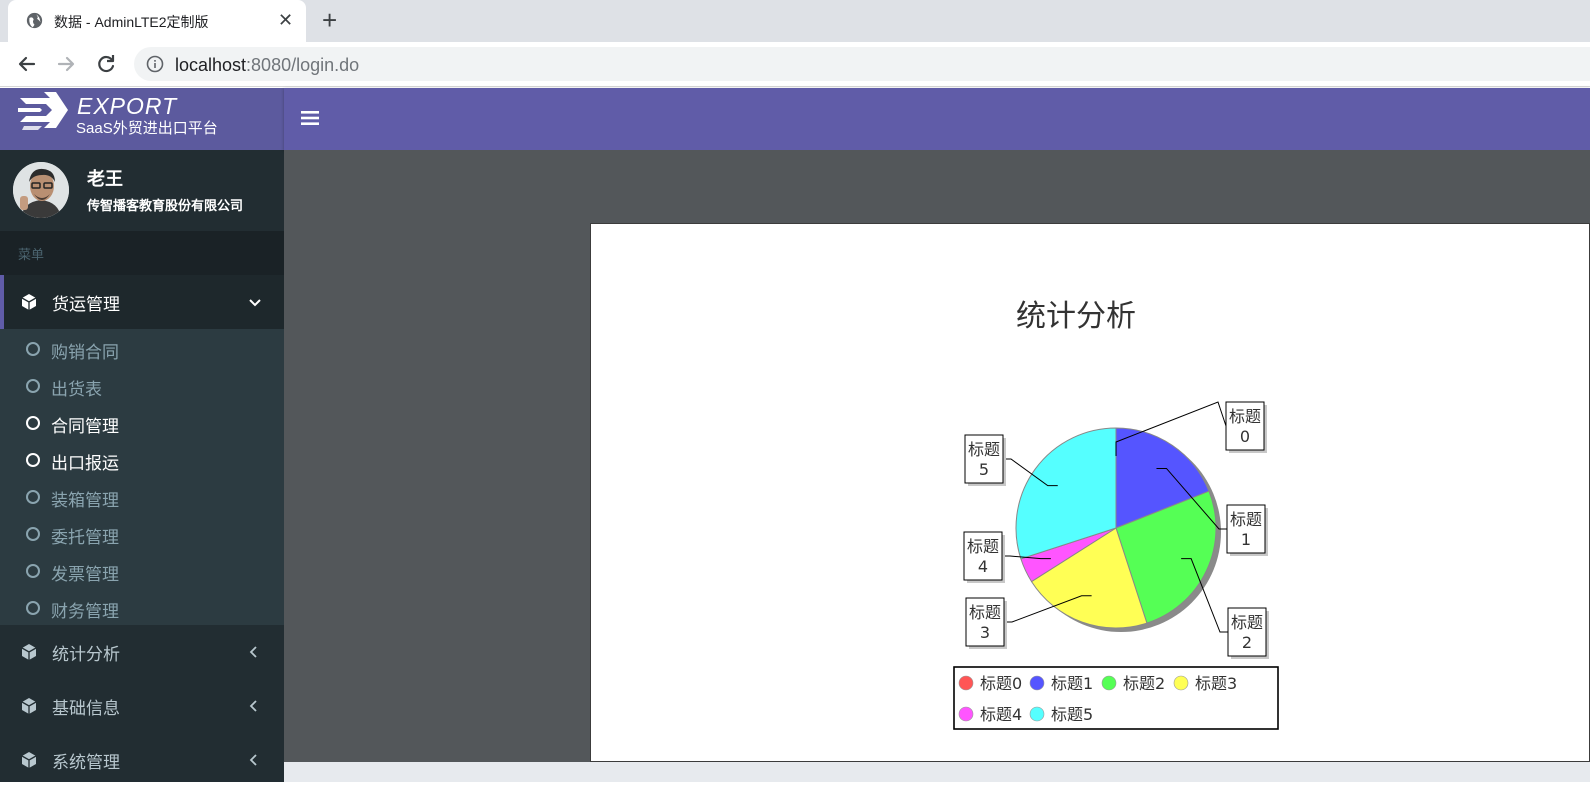 Image resolution: width=1590 pixels, height=787 pixels. What do you see at coordinates (85, 611) in the screenshot?
I see `submenu-label: 财务管理` at bounding box center [85, 611].